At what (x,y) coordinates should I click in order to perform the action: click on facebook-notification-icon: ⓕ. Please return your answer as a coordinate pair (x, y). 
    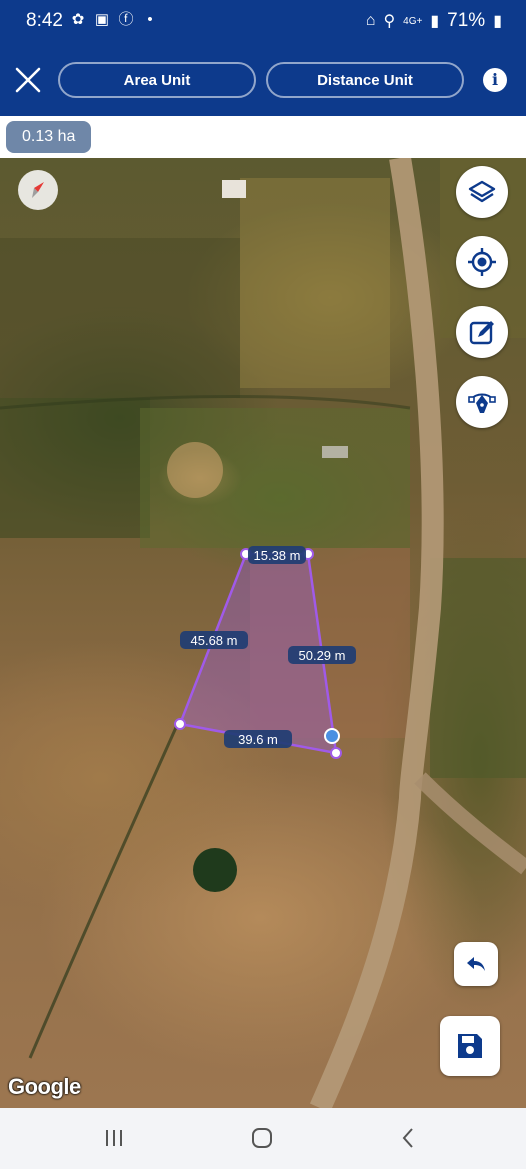
    Looking at the image, I should click on (126, 19).